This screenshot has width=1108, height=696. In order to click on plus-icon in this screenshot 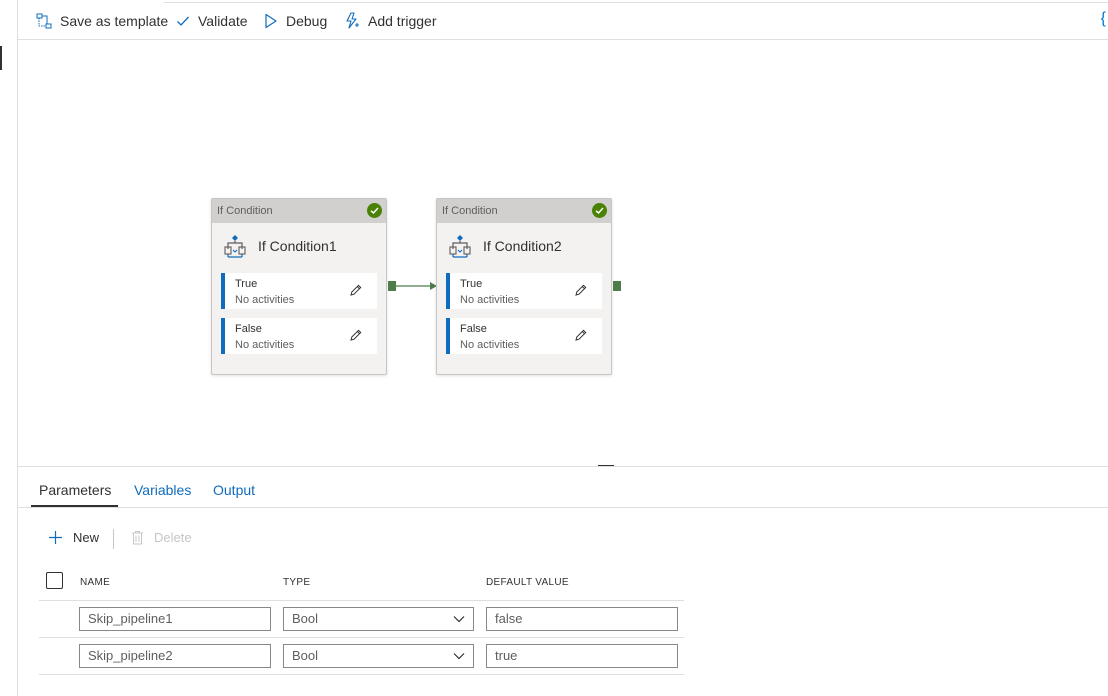, I will do `click(55, 537)`.